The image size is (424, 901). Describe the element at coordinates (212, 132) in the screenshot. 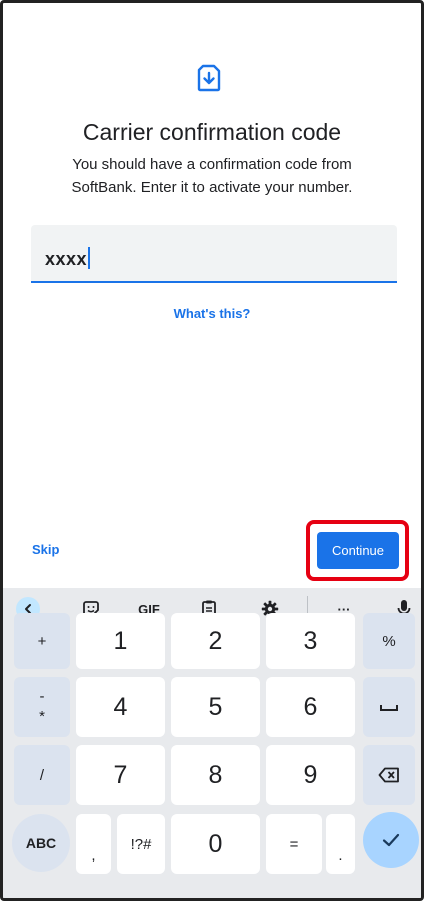

I see `page-title: Carrier confirmation code` at that location.